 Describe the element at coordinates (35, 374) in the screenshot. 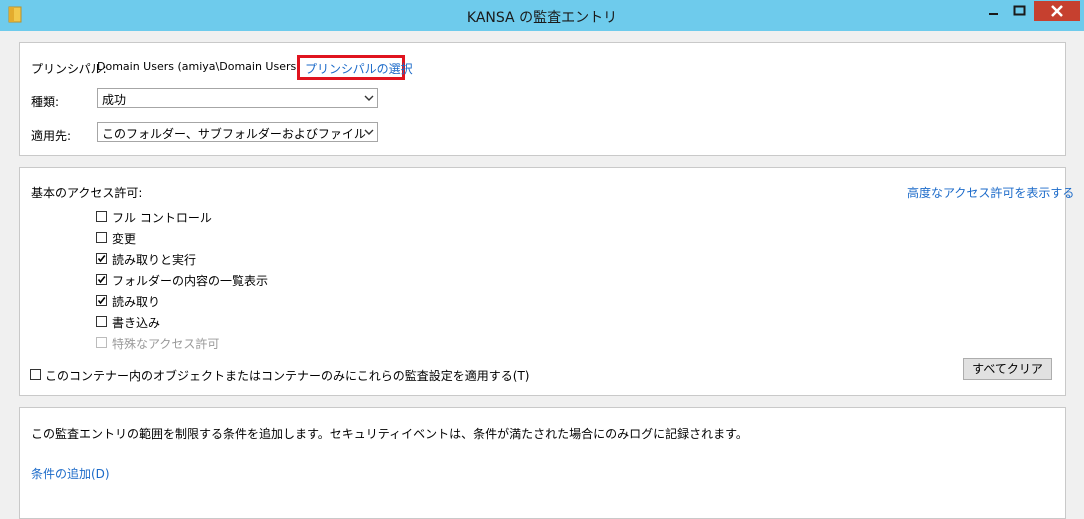

I see `apply-only-checkbox` at that location.